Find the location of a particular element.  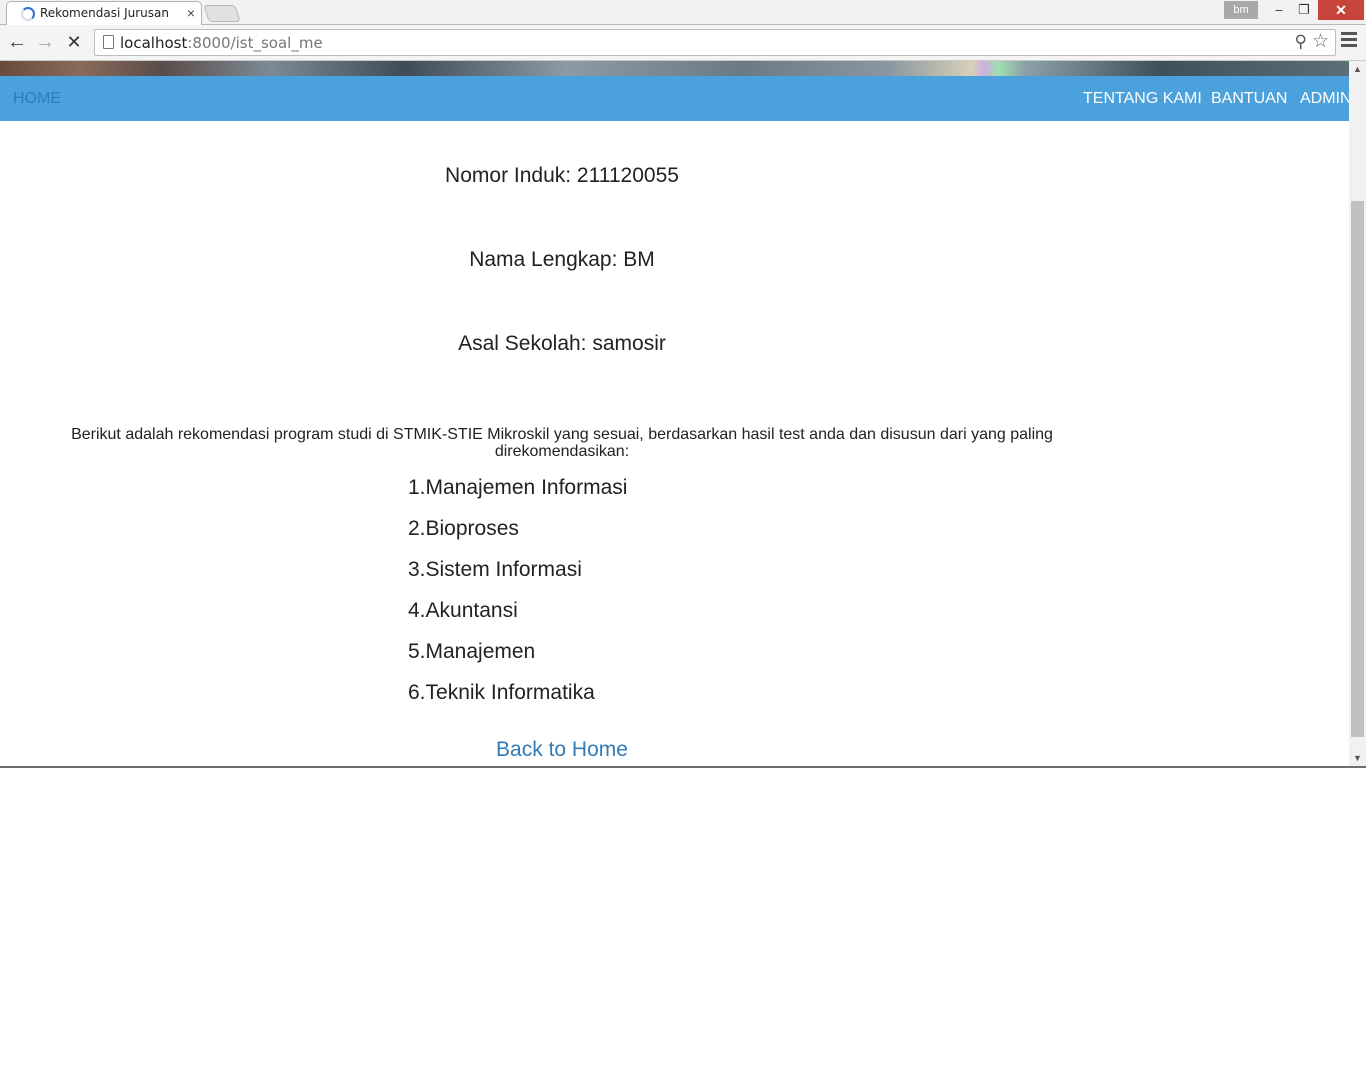

back-arrow-icon: ← is located at coordinates (17, 42).